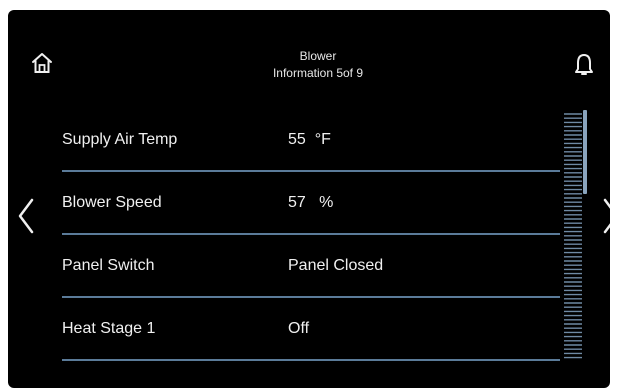 This screenshot has width=617, height=392. I want to click on list-item-supply-air-temp: Supply Air Temp 55 °F, so click(311, 142).